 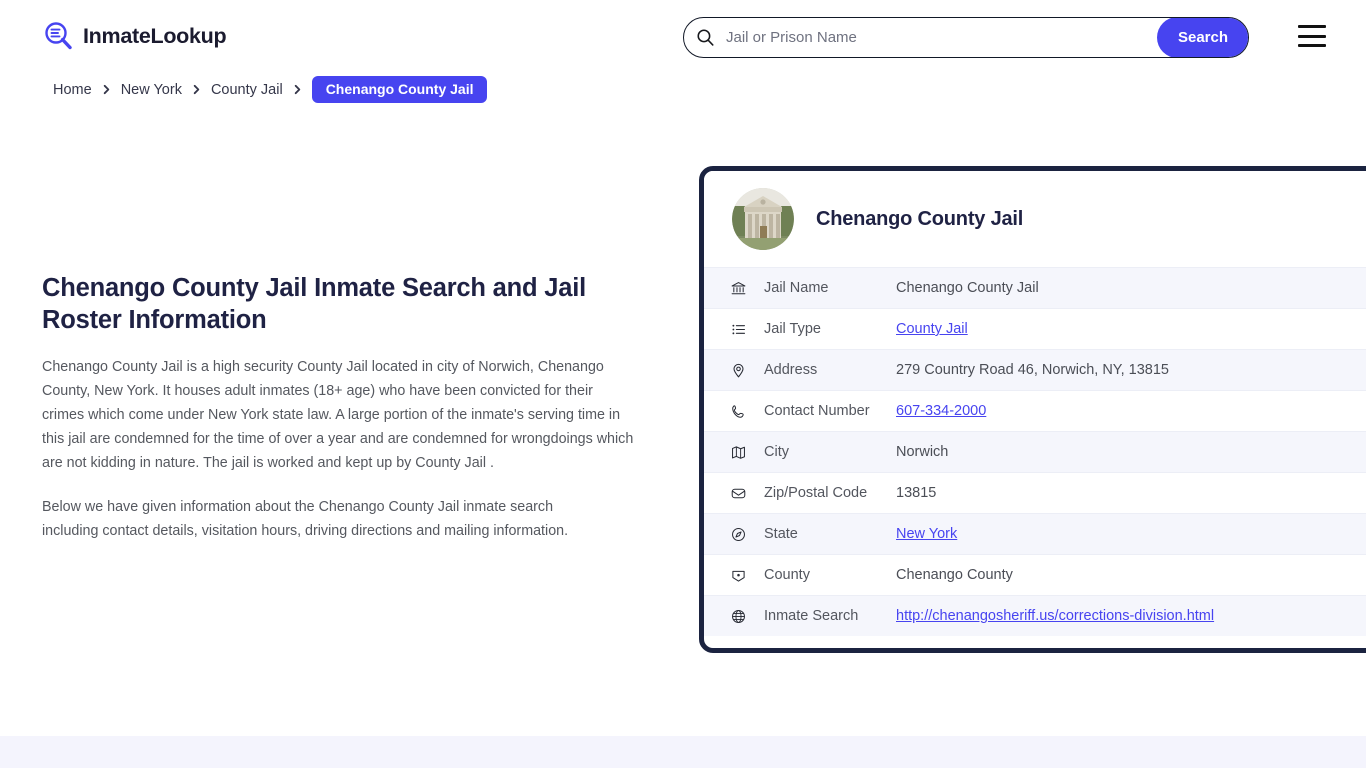 I want to click on phone-icon, so click(x=738, y=411).